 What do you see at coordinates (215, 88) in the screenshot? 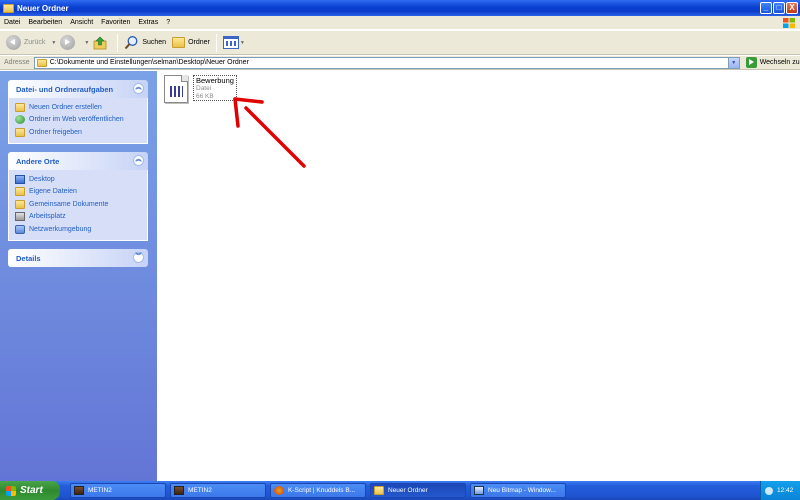
I see `file-info: Bewerbung Datei 66 KB` at bounding box center [215, 88].